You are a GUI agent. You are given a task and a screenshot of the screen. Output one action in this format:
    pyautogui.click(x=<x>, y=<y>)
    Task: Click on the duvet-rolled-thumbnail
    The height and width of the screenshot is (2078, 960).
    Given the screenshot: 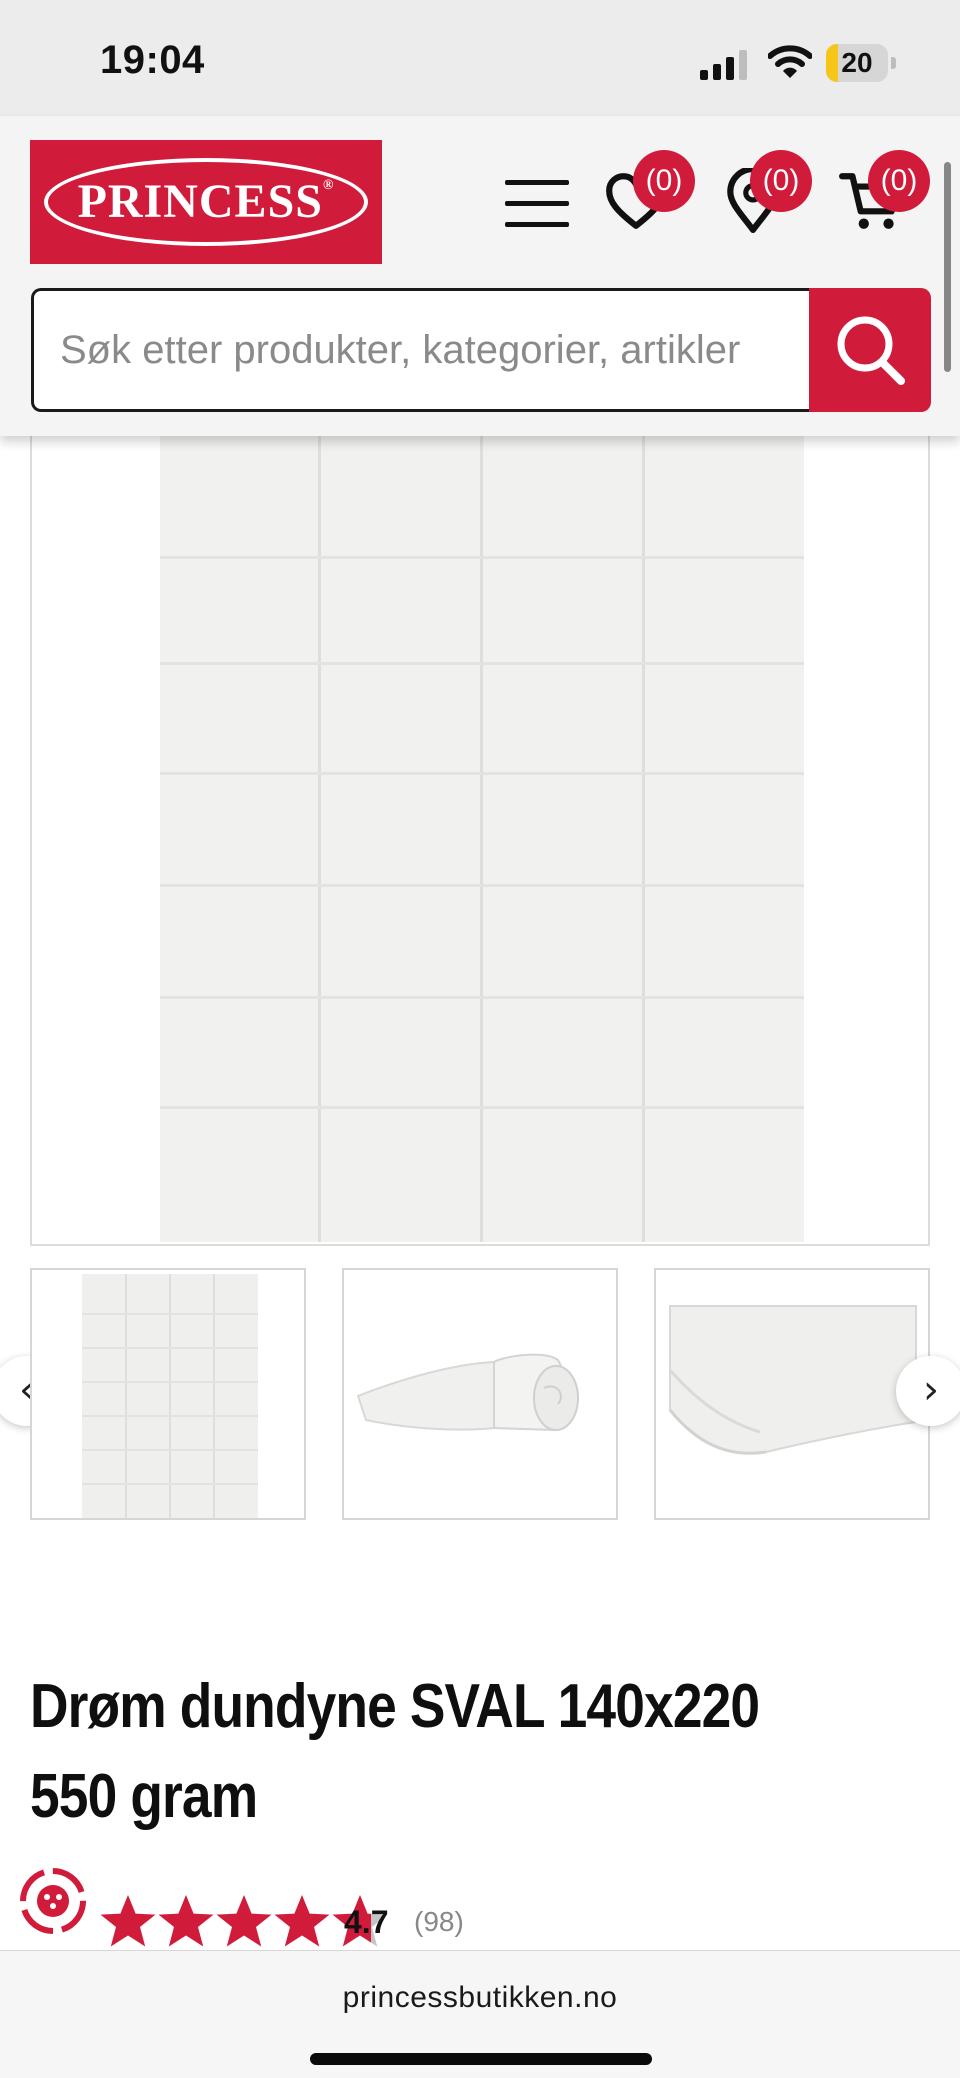 What is the action you would take?
    pyautogui.click(x=467, y=1392)
    